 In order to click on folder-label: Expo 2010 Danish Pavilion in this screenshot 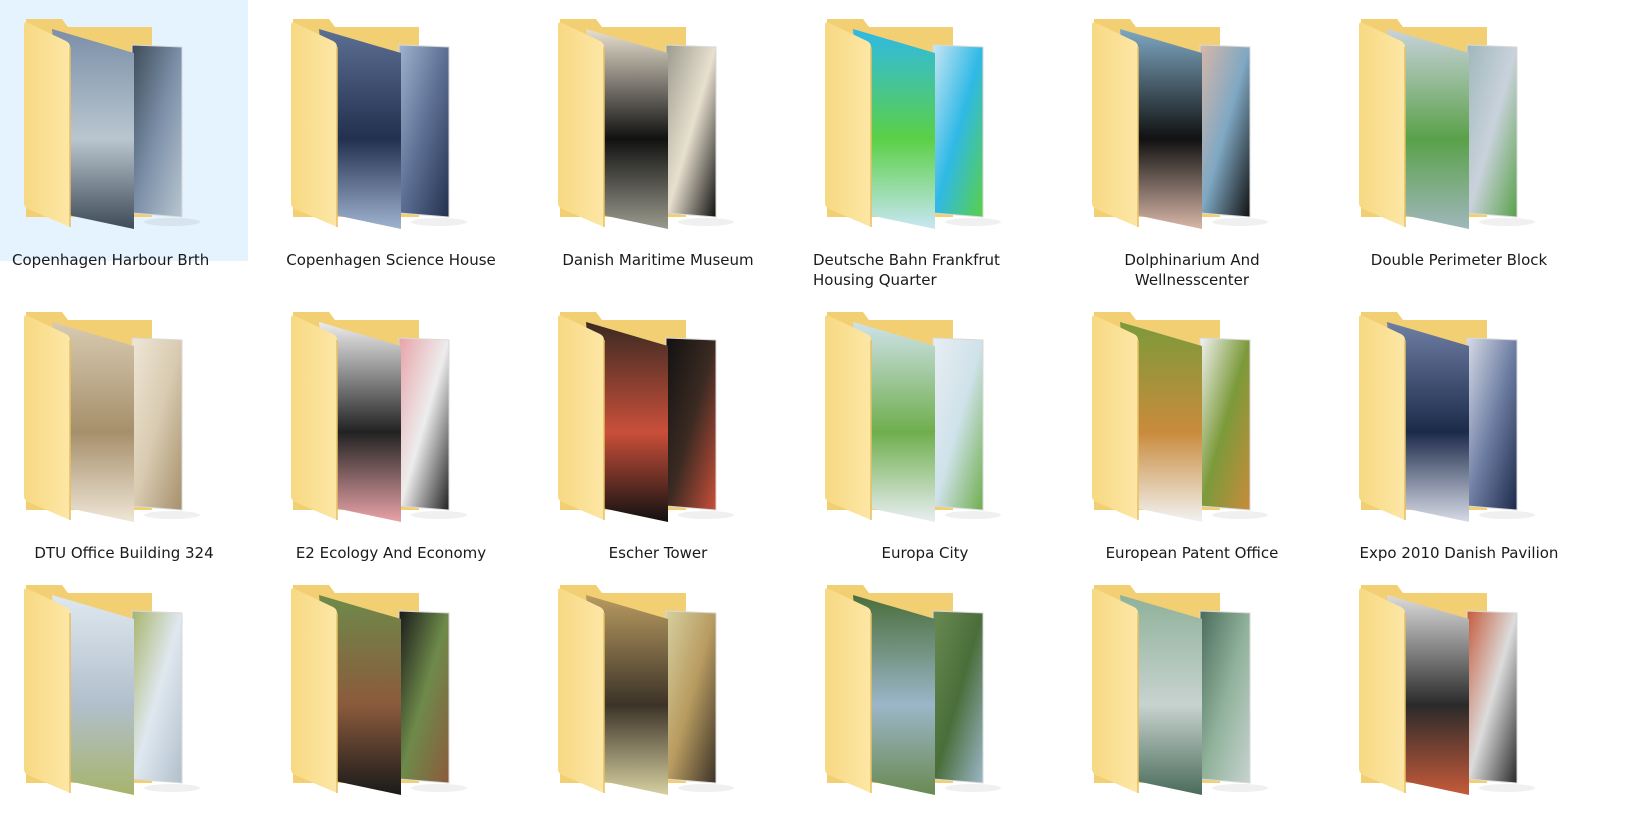, I will do `click(1459, 553)`.